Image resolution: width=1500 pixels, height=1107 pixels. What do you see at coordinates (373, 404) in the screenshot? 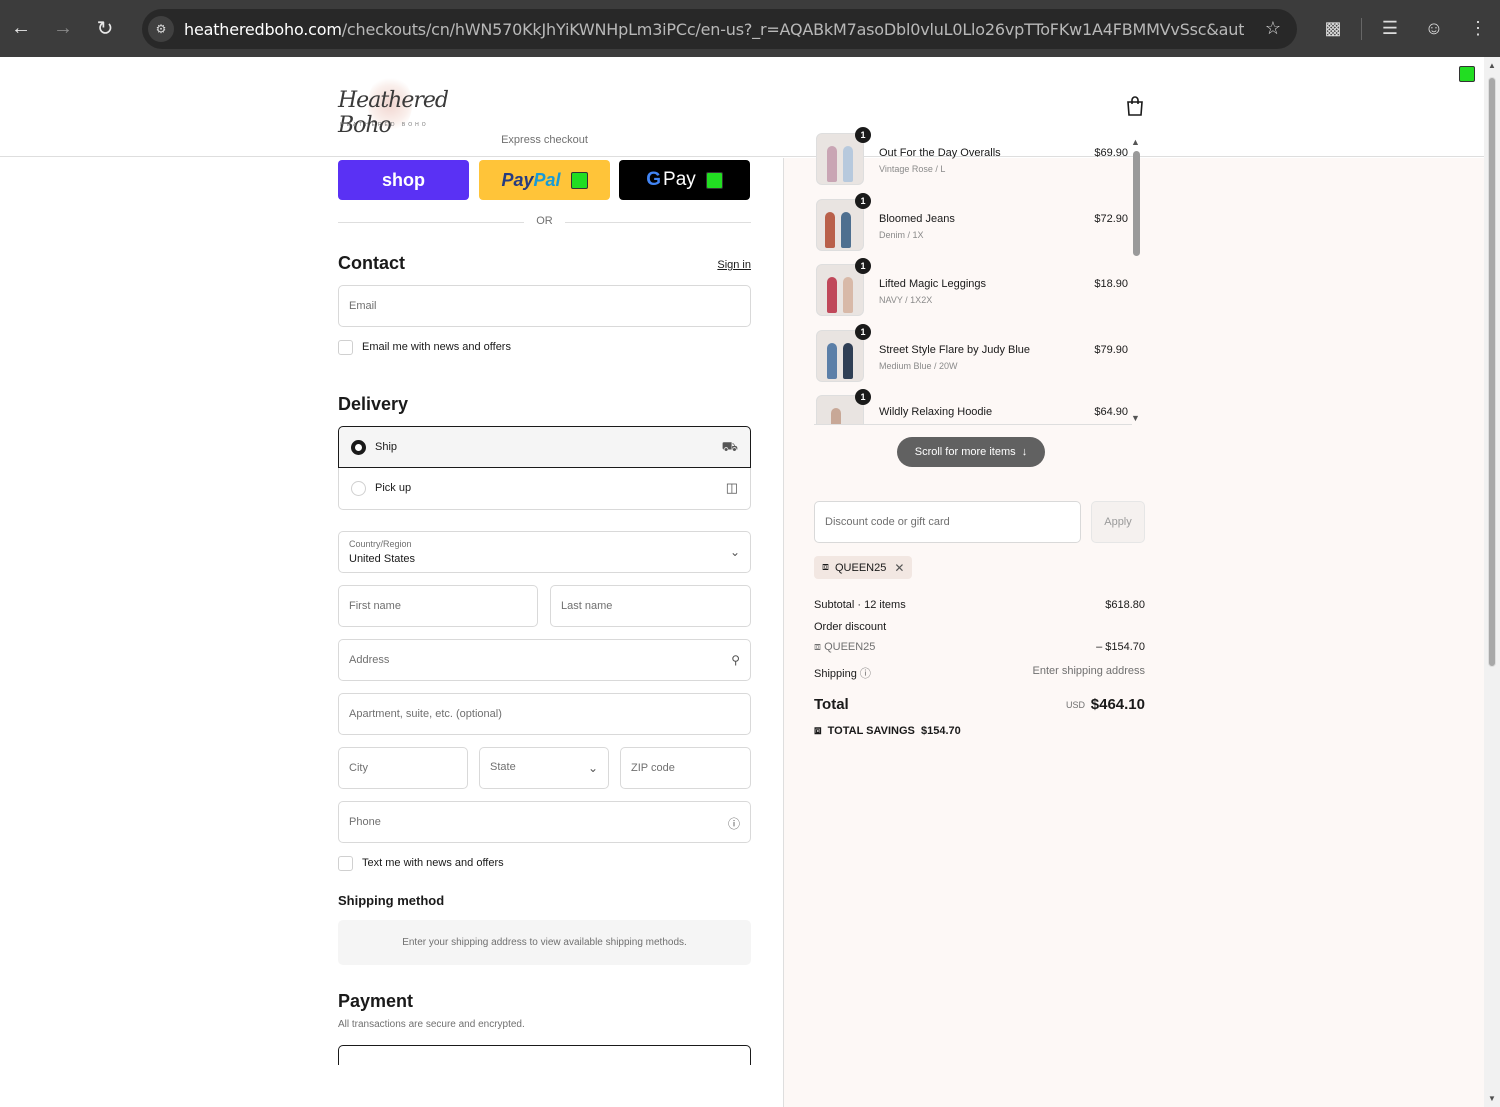
I see `delivery-title: Delivery` at bounding box center [373, 404].